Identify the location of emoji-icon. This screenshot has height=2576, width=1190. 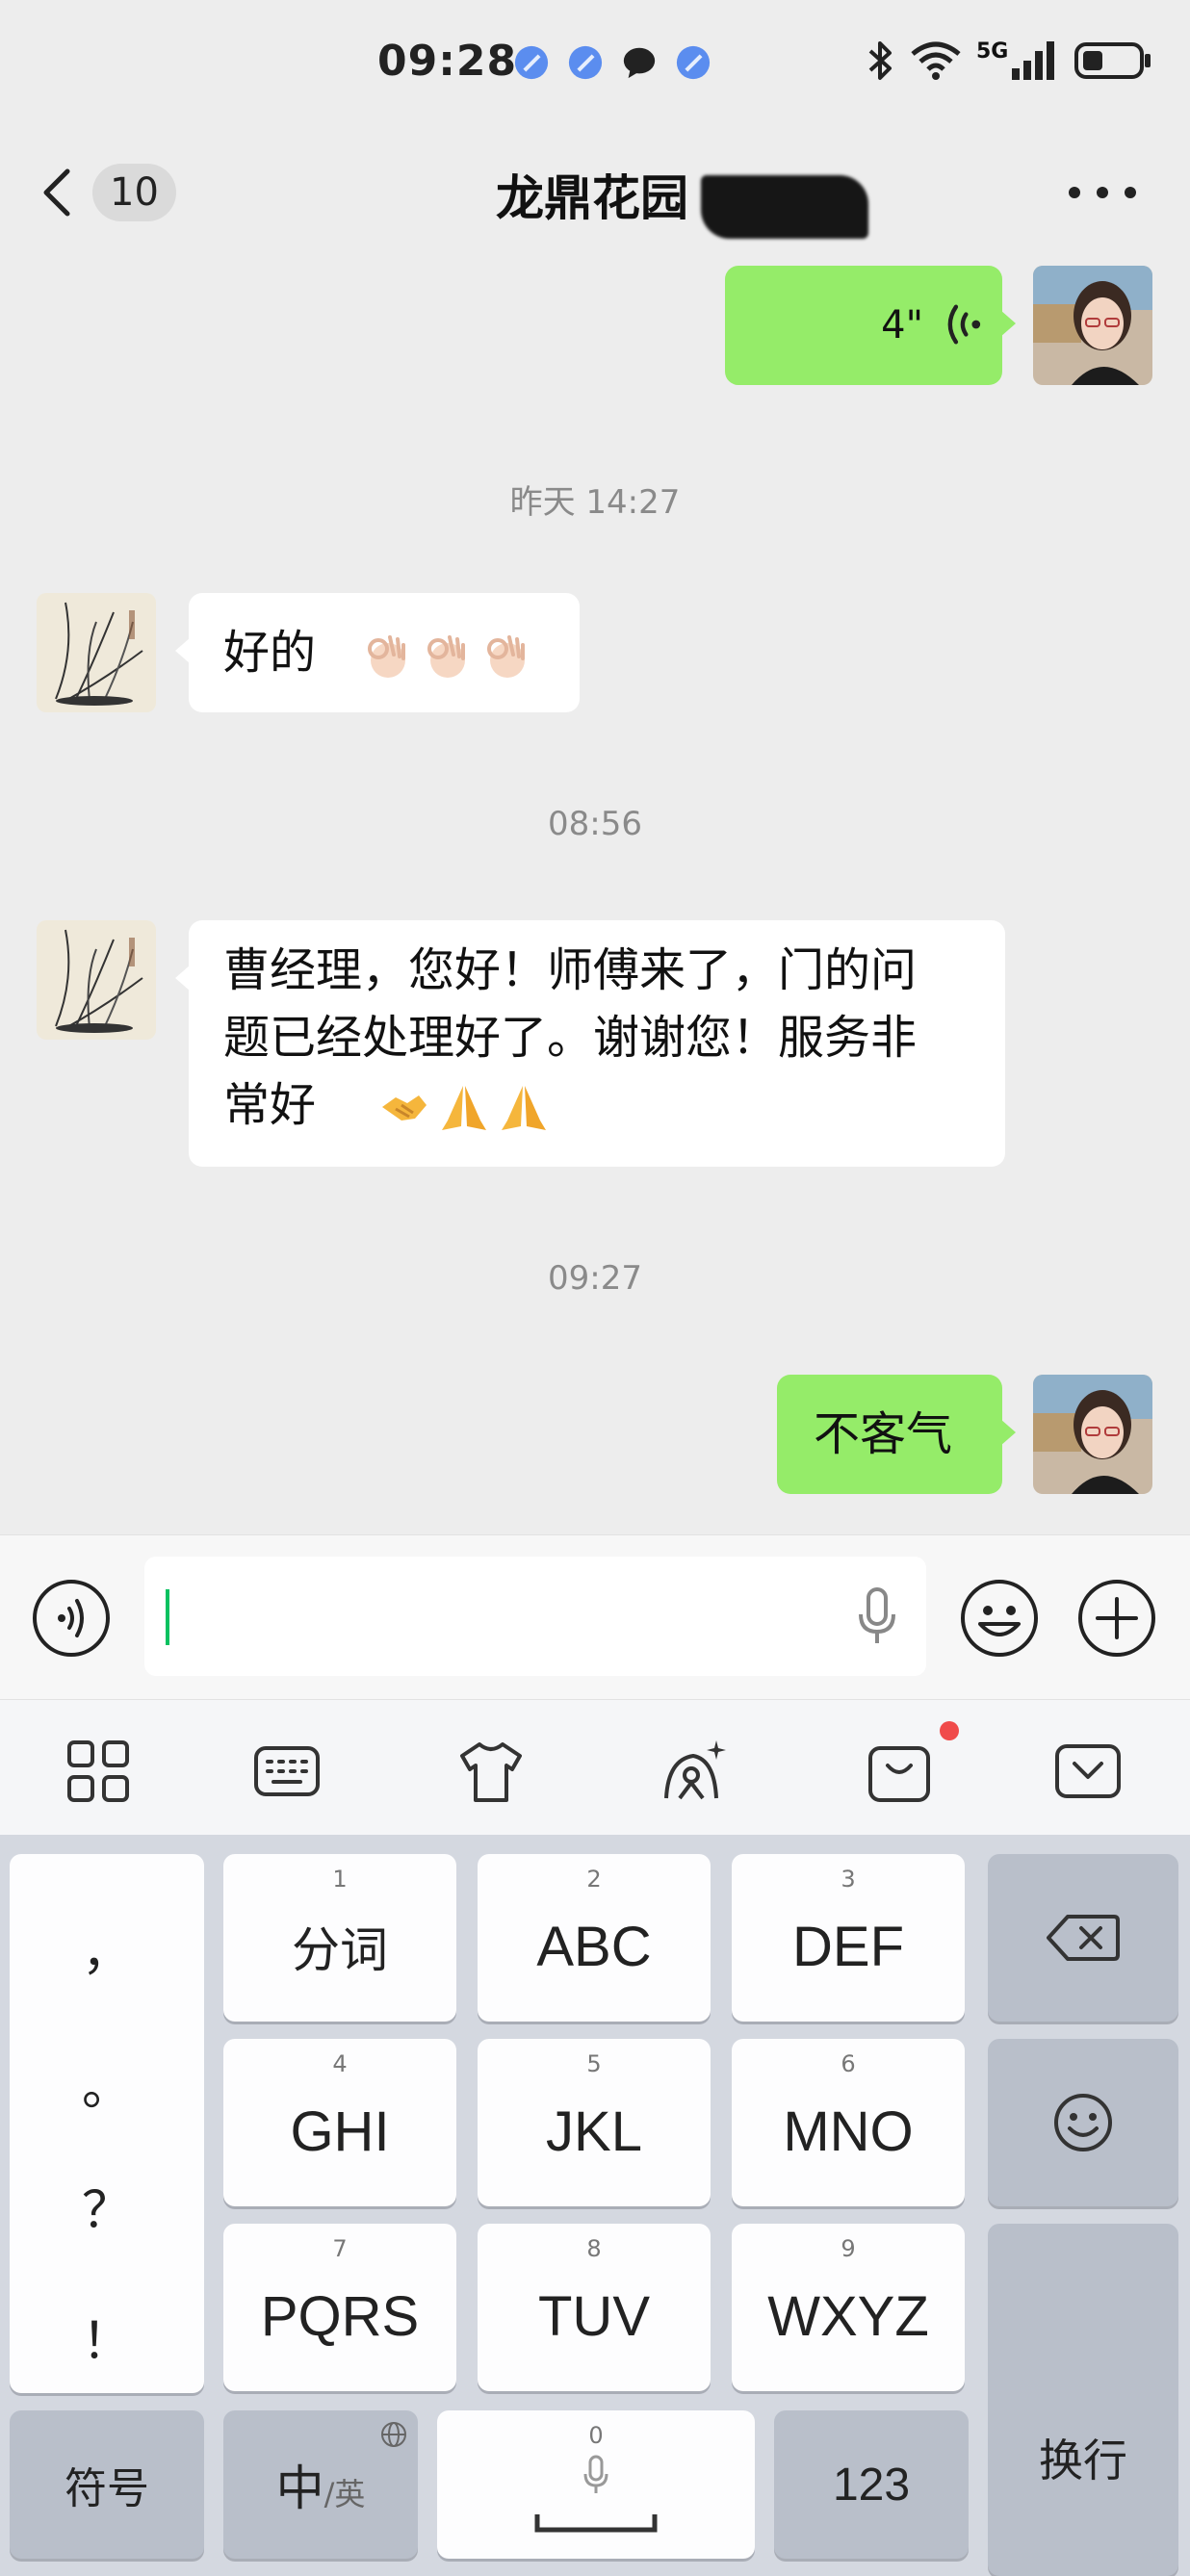
(1000, 1618).